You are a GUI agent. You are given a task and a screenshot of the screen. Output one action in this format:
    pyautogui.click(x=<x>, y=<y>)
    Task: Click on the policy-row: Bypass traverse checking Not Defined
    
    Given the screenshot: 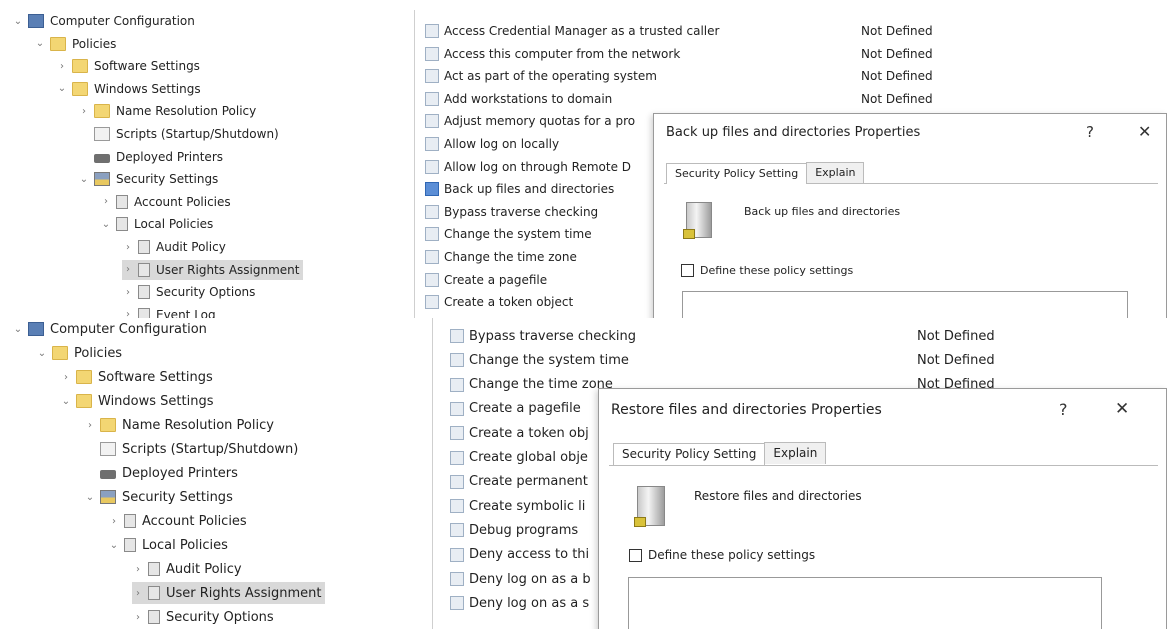 What is the action you would take?
    pyautogui.click(x=808, y=336)
    